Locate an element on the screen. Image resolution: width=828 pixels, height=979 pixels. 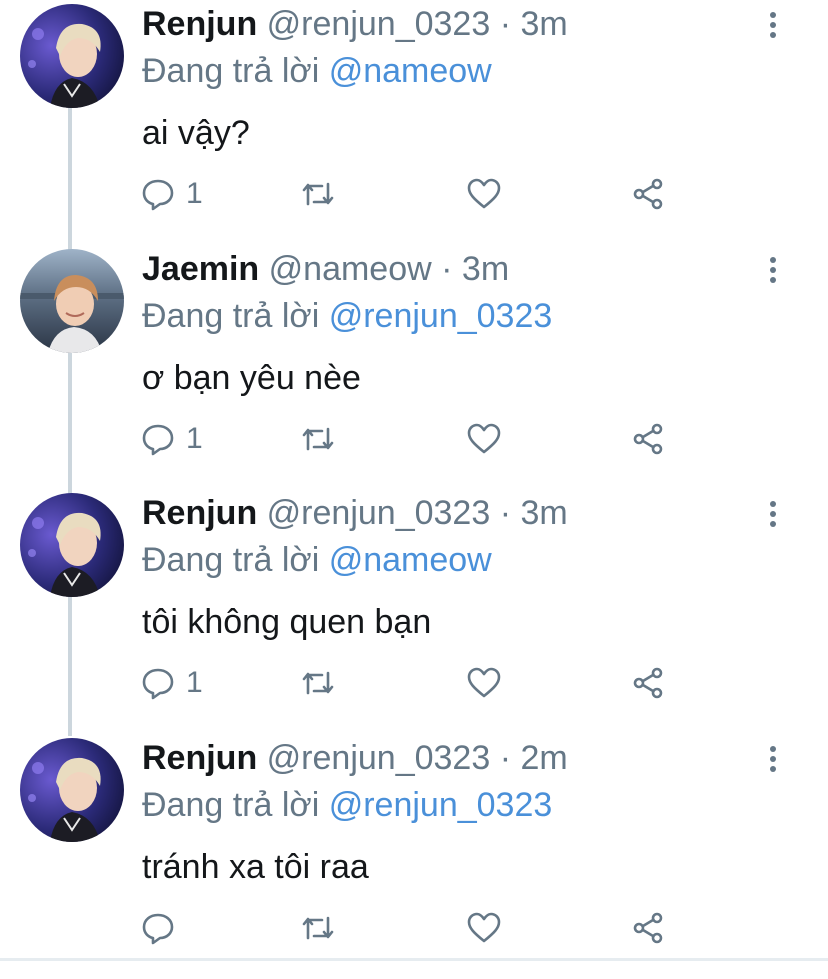
tweet-header: Jaemin @nameow · 3m is located at coordinates (325, 269).